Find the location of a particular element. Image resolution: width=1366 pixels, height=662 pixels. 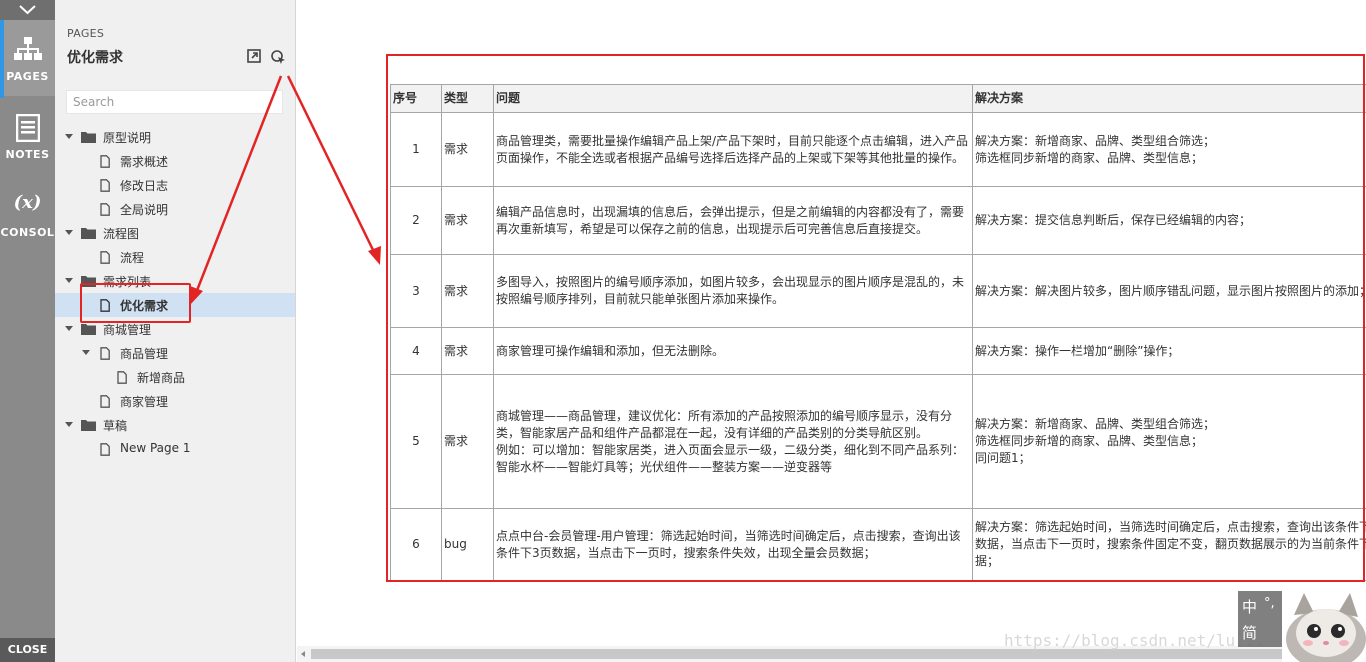

tree-label: 草稿 is located at coordinates (115, 426).